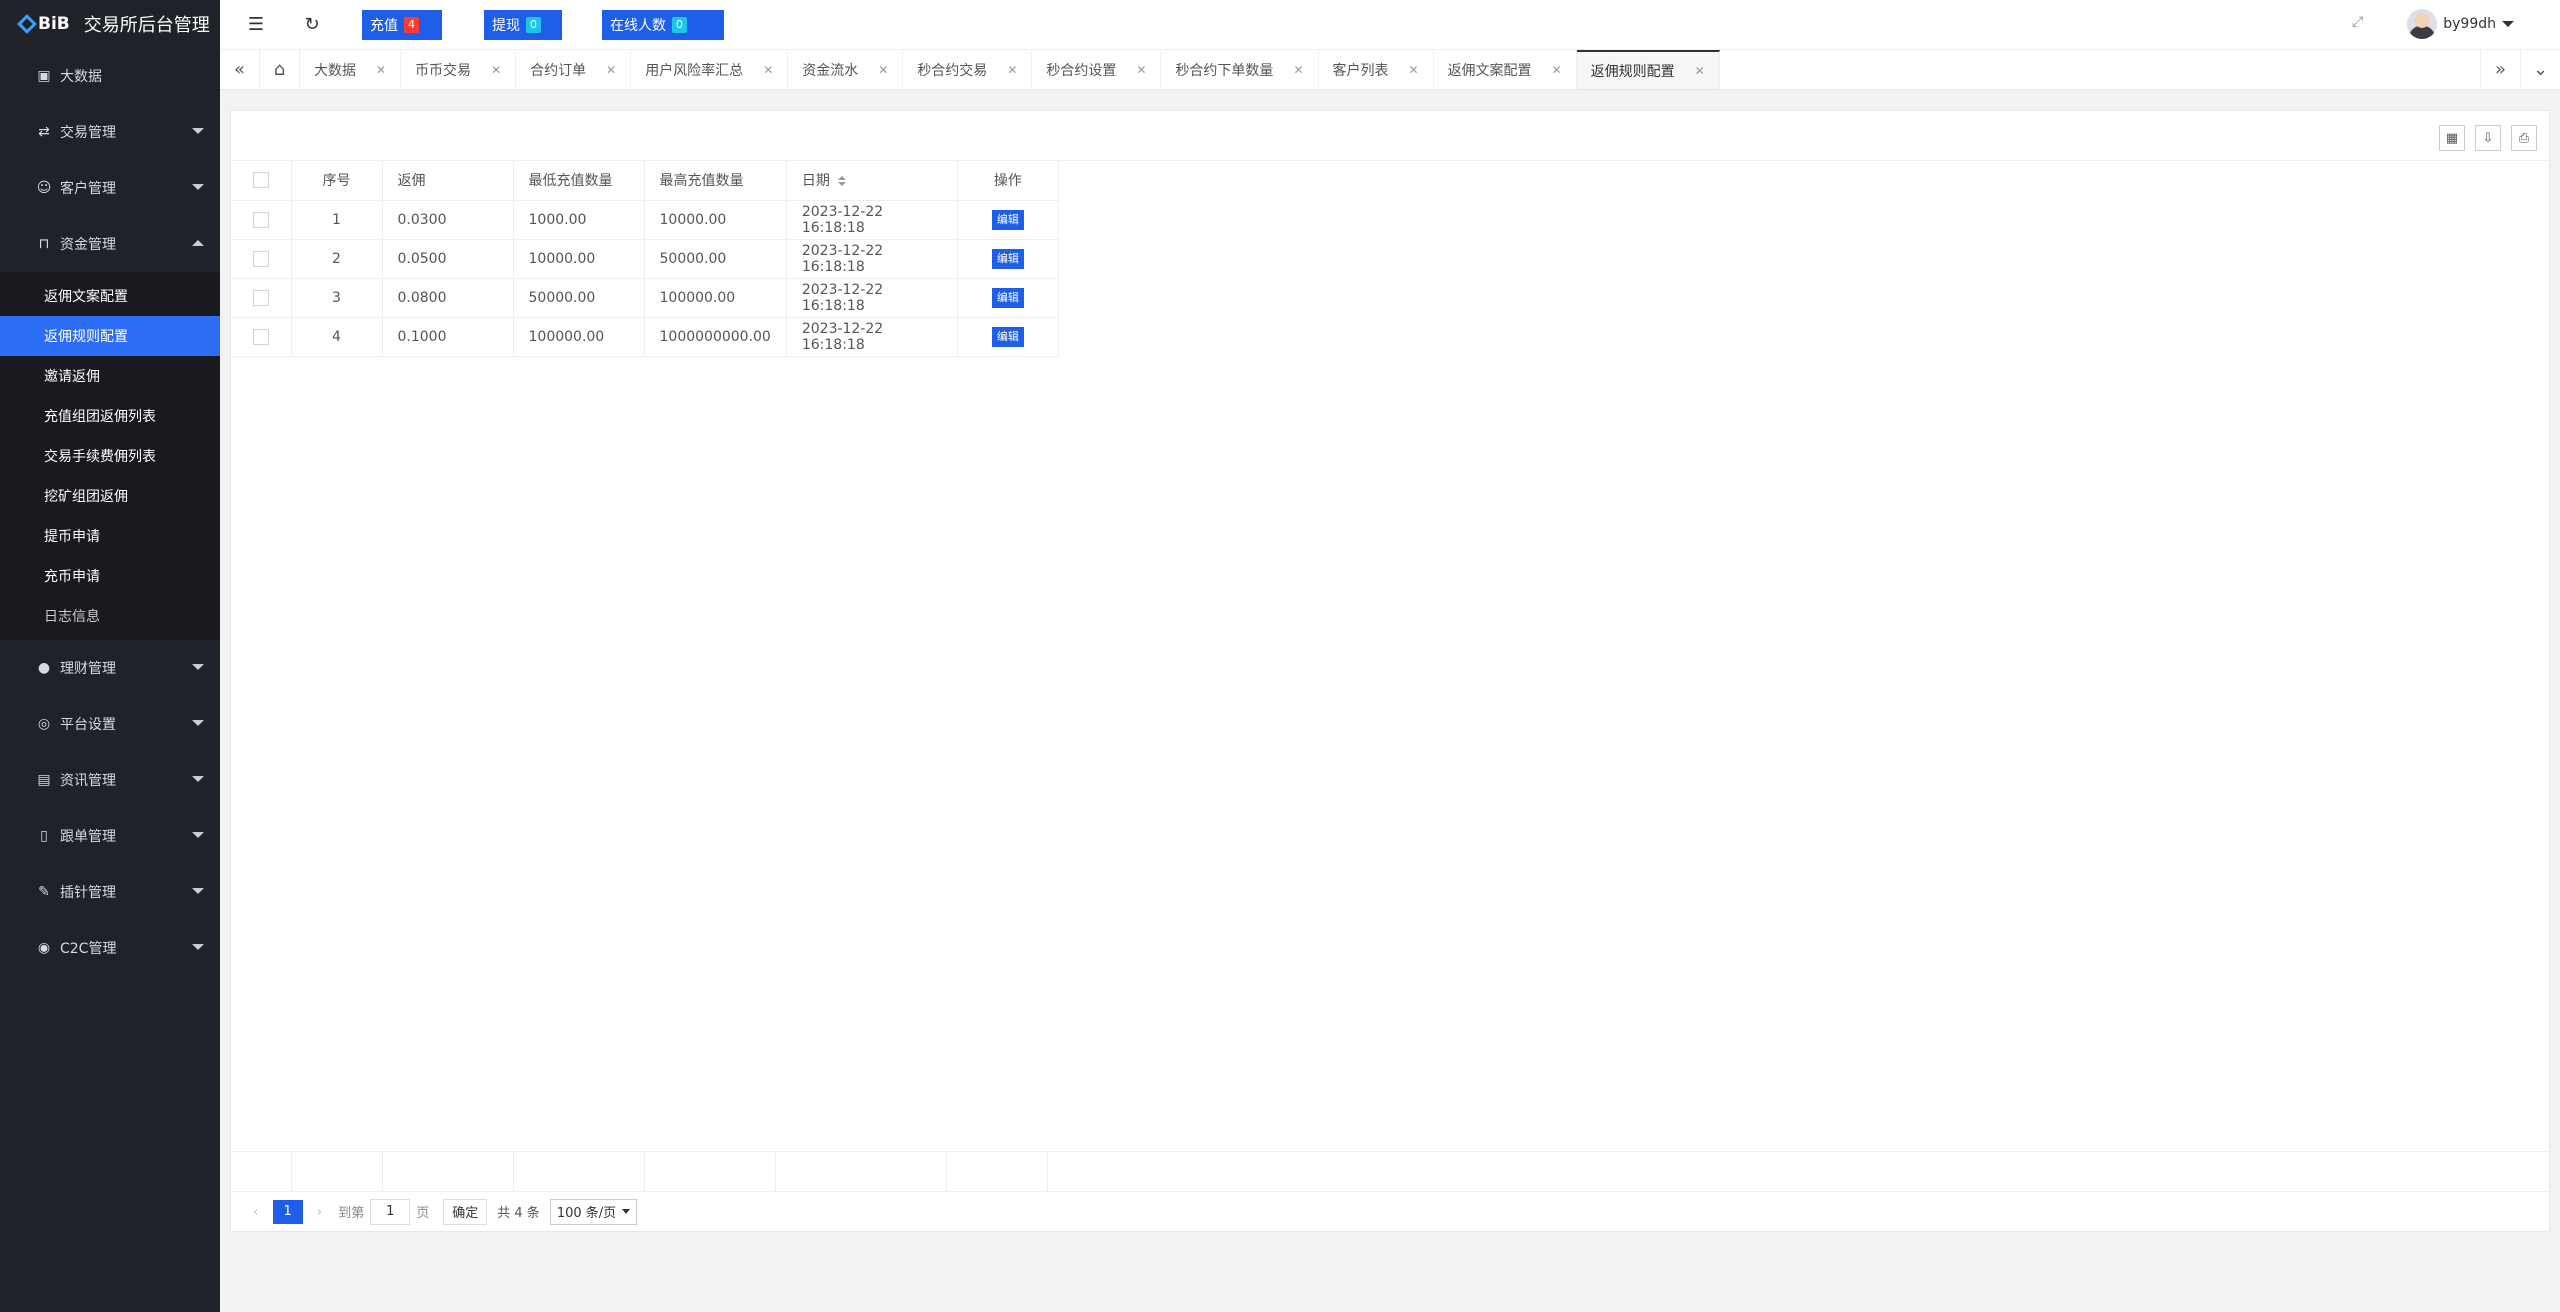 The height and width of the screenshot is (1312, 2560). I want to click on sidebar-item-platform: ◎ 平台设置, so click(110, 724).